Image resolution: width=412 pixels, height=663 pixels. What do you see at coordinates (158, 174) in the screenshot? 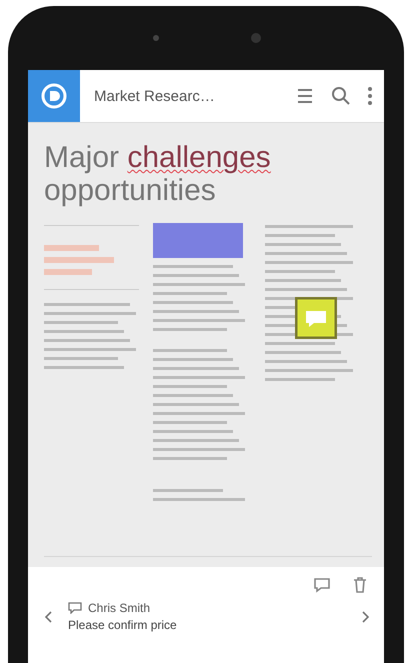
I see `document-heading: Major challenges opportunities` at bounding box center [158, 174].